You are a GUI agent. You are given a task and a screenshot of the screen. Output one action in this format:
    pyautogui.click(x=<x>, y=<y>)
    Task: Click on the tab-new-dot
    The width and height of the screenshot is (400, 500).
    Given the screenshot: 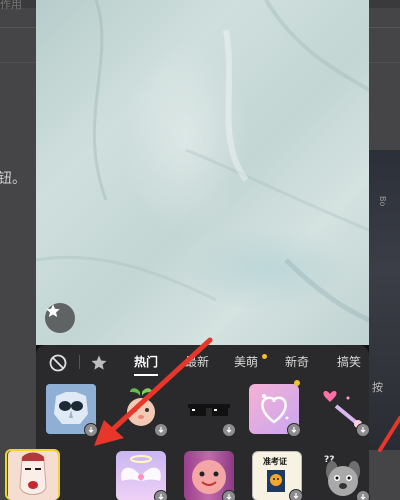 What is the action you would take?
    pyautogui.click(x=264, y=356)
    